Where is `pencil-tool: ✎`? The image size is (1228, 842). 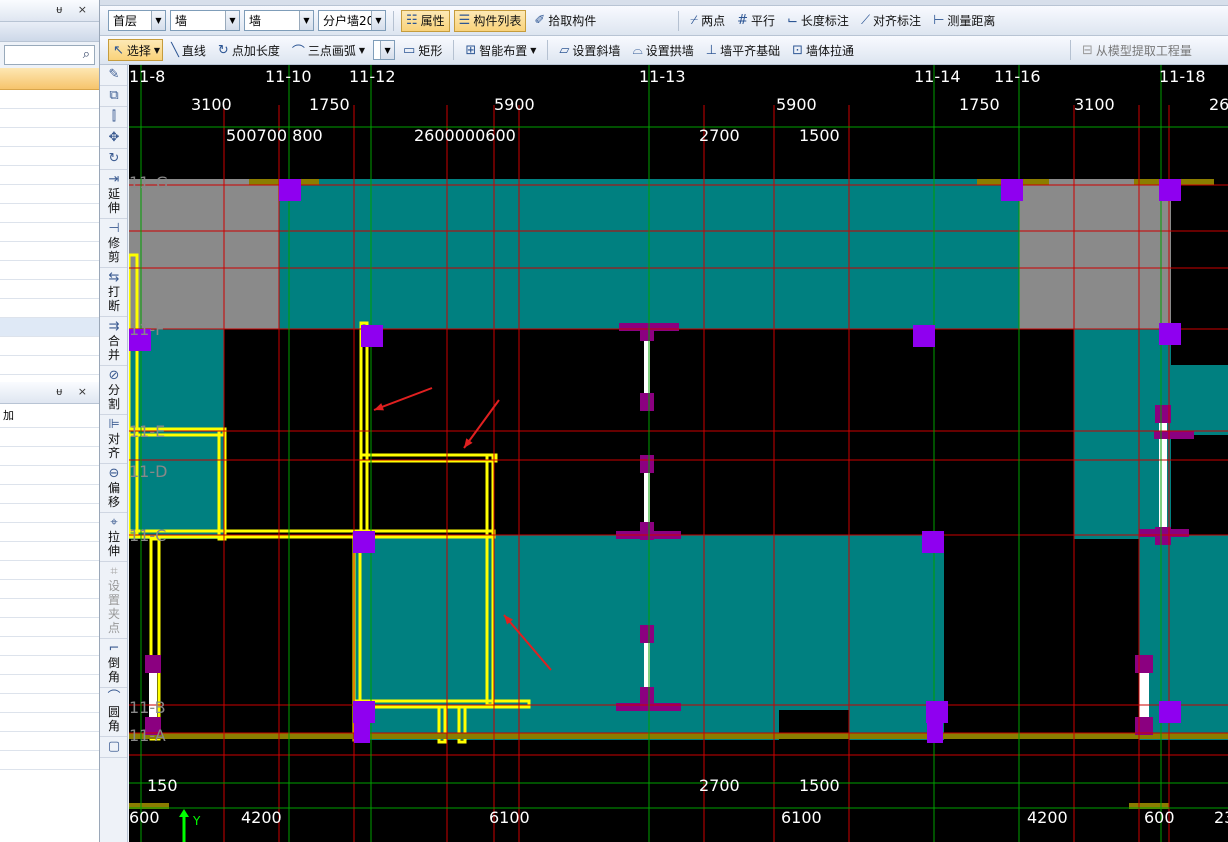
pencil-tool: ✎ is located at coordinates (113, 75).